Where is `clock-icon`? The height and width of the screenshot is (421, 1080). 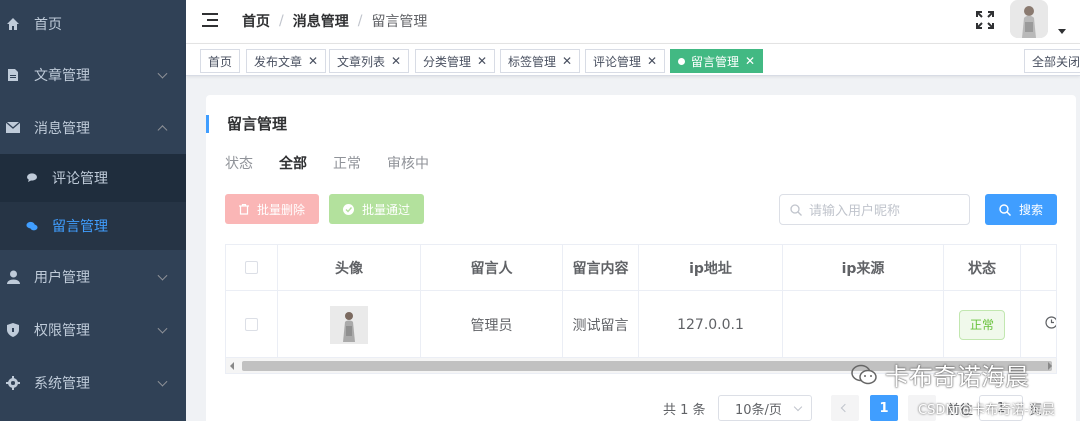 clock-icon is located at coordinates (1050, 324).